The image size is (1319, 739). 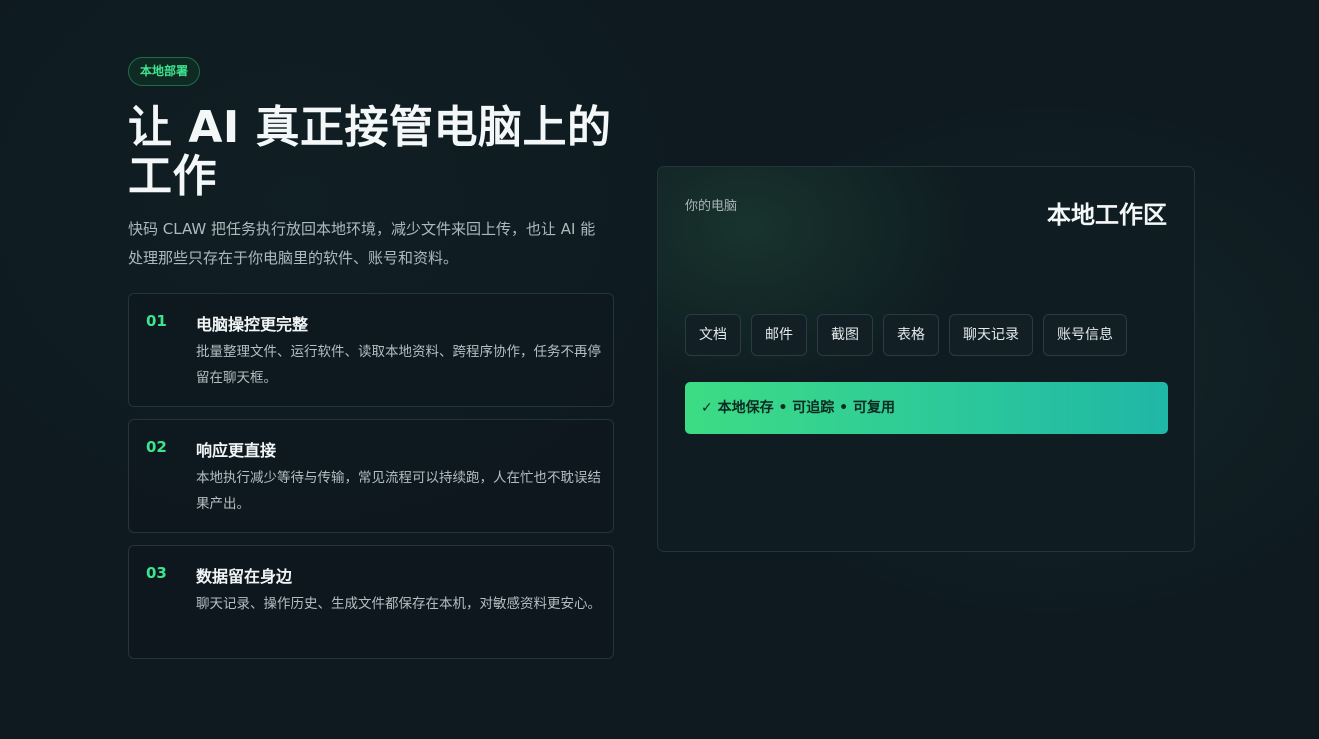 What do you see at coordinates (711, 206) in the screenshot?
I see `your-computer-label: 你的电脑` at bounding box center [711, 206].